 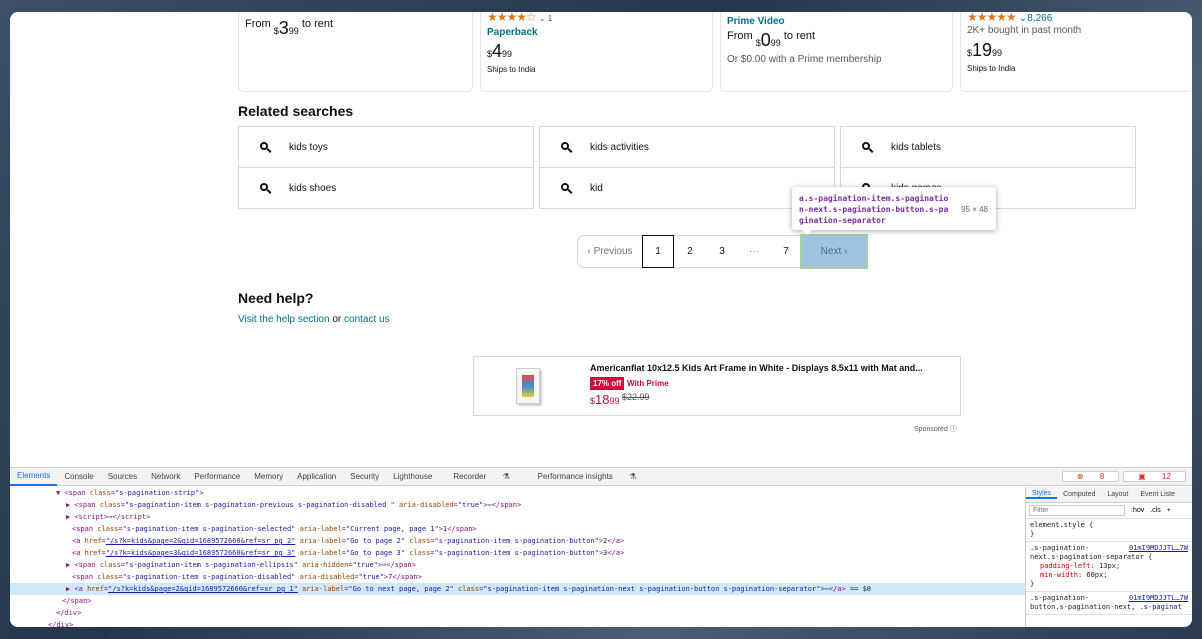 I want to click on star-rating-icon: ★★★★☆, so click(x=512, y=18).